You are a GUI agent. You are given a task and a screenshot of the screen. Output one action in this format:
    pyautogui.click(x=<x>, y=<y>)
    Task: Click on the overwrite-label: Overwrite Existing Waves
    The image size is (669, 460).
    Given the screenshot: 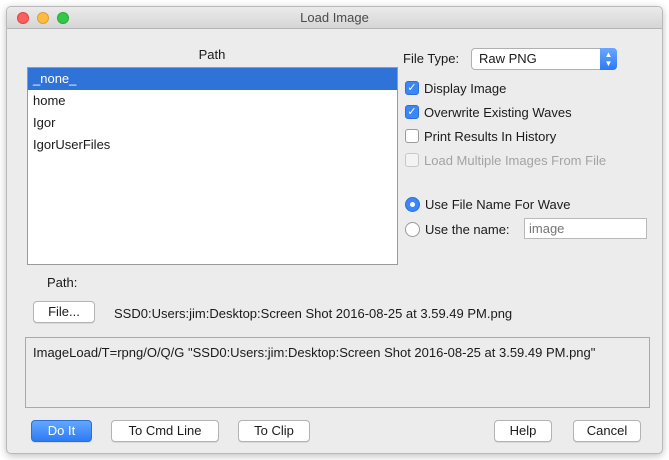 What is the action you would take?
    pyautogui.click(x=498, y=112)
    